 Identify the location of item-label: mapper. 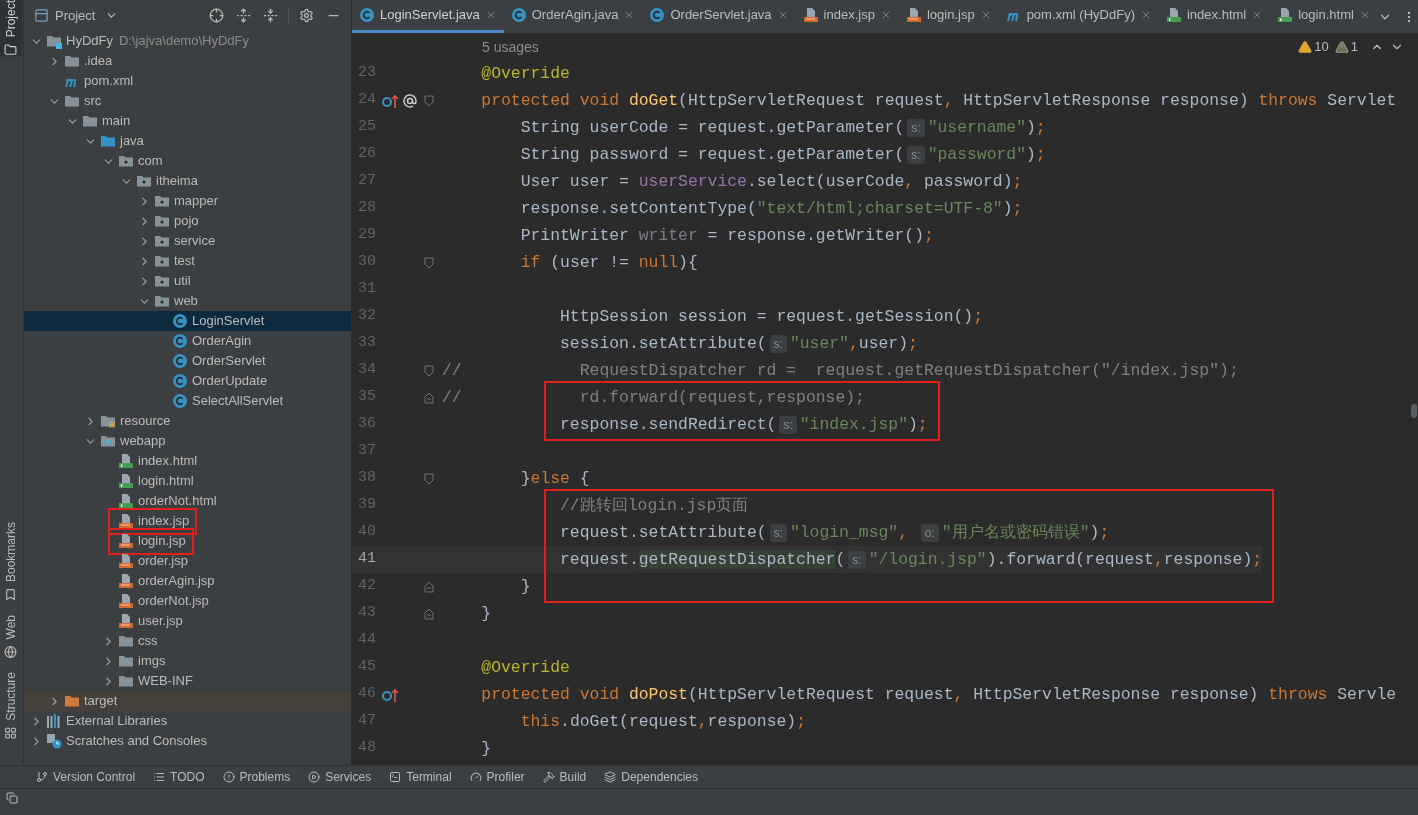
(196, 201).